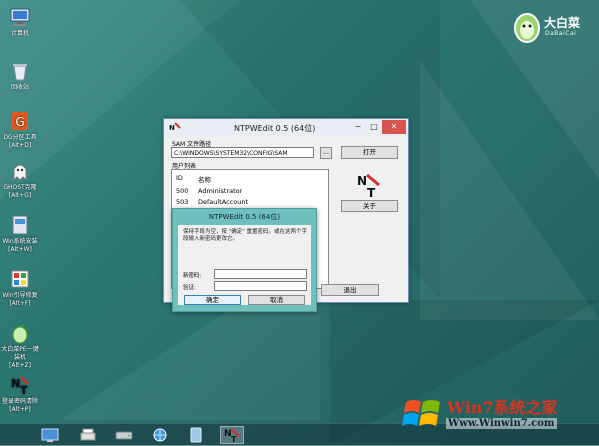 This screenshot has width=599, height=446. I want to click on verify-password-label: 验证:, so click(189, 288).